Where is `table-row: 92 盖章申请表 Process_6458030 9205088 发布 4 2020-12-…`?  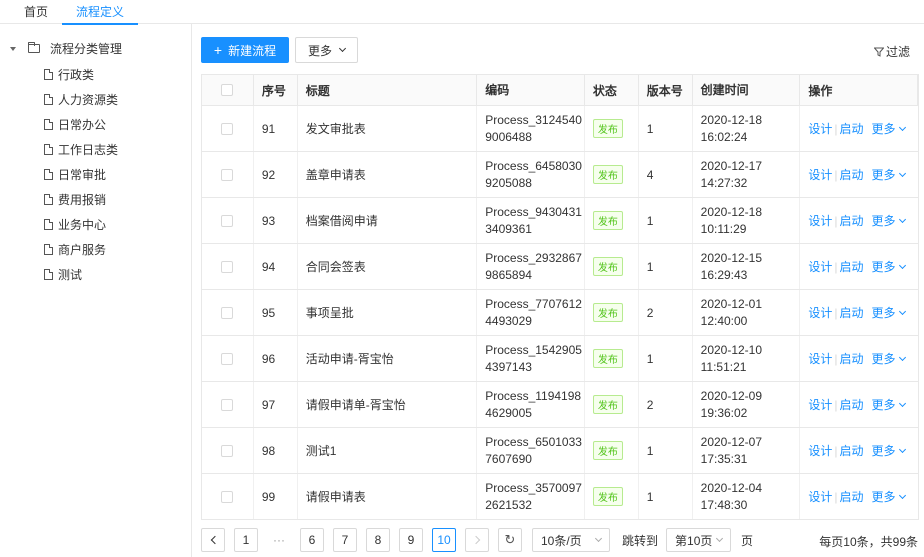
table-row: 92 盖章申请表 Process_6458030 9205088 发布 4 2020-12-… is located at coordinates (560, 175).